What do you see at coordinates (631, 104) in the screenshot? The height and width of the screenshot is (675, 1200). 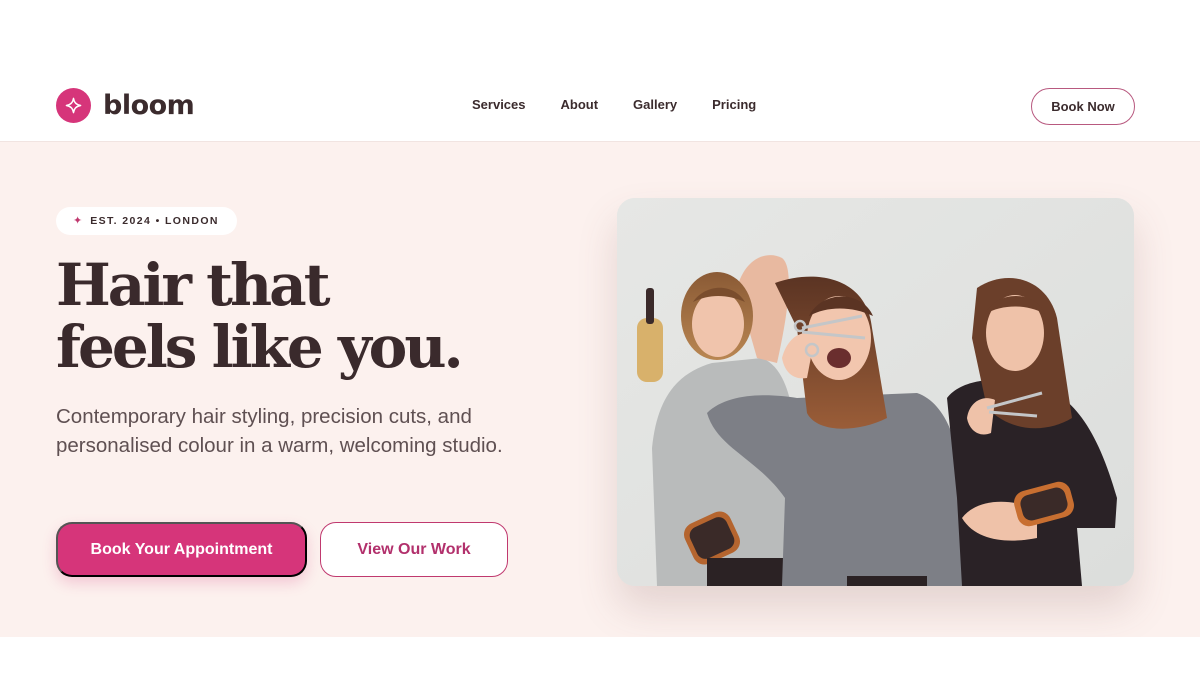 I see `main-nav: Services About Gallery Pricing` at bounding box center [631, 104].